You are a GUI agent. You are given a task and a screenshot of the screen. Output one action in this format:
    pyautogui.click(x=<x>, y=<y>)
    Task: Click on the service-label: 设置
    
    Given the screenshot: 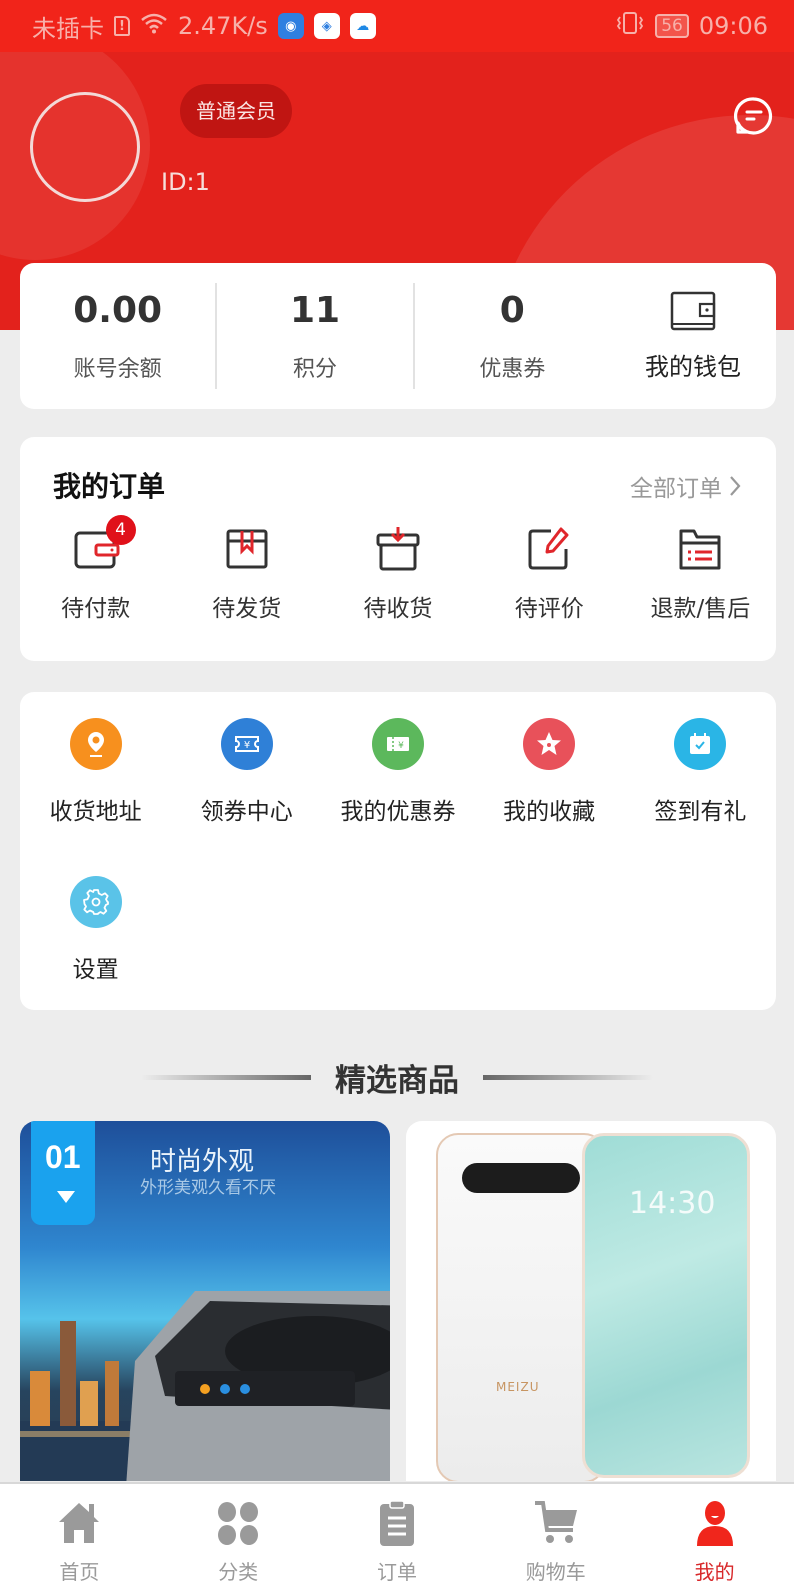 What is the action you would take?
    pyautogui.click(x=95, y=970)
    